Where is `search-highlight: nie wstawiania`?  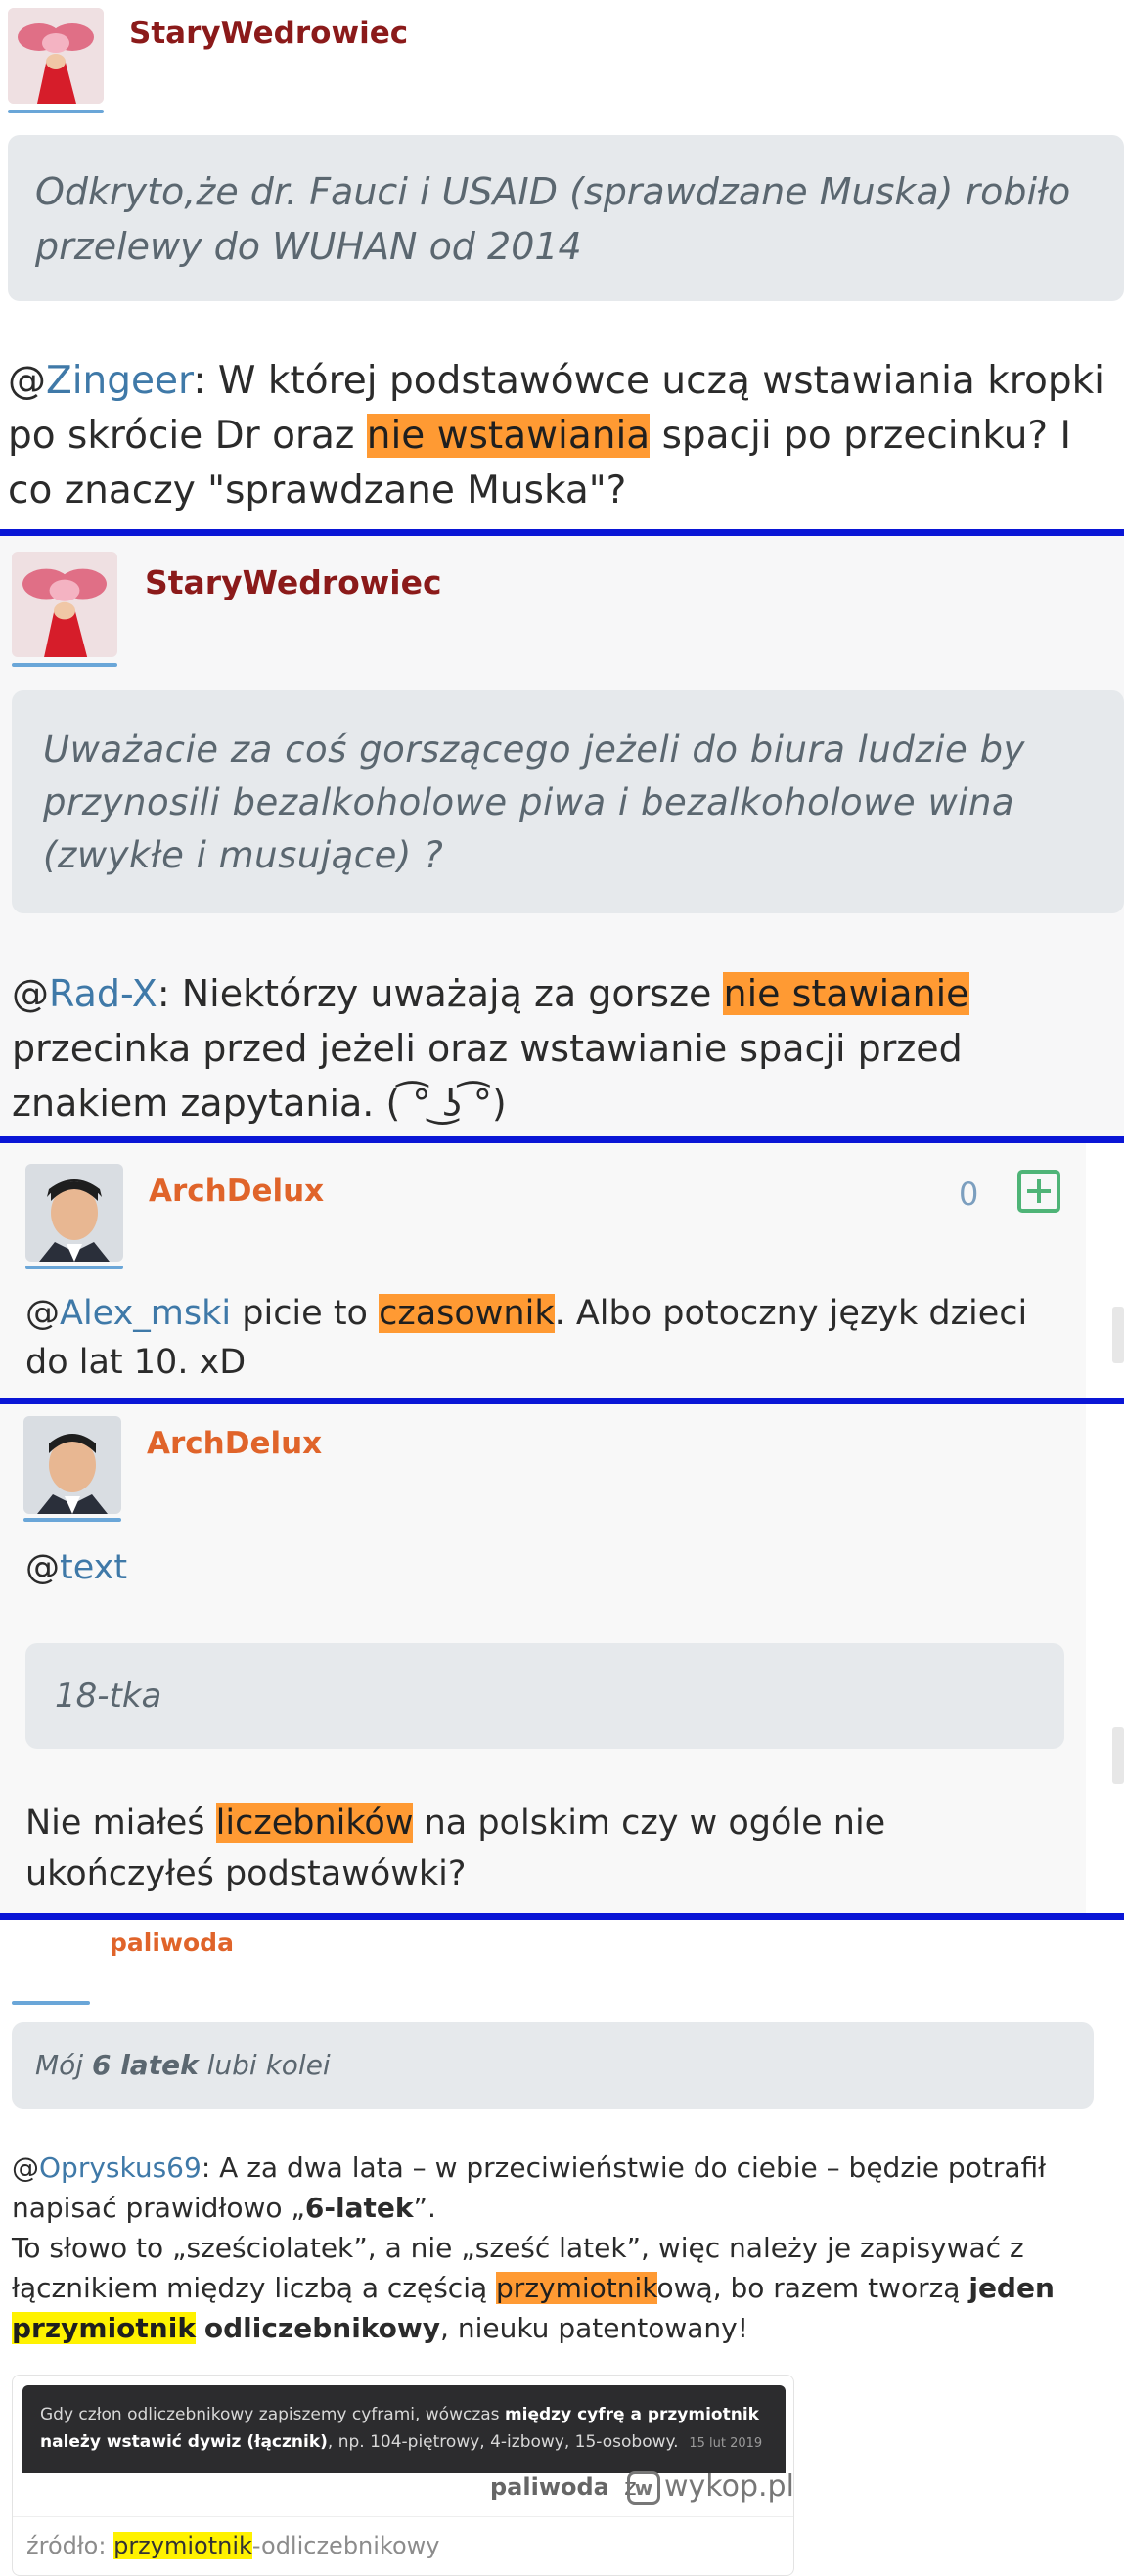 search-highlight: nie wstawiania is located at coordinates (509, 436).